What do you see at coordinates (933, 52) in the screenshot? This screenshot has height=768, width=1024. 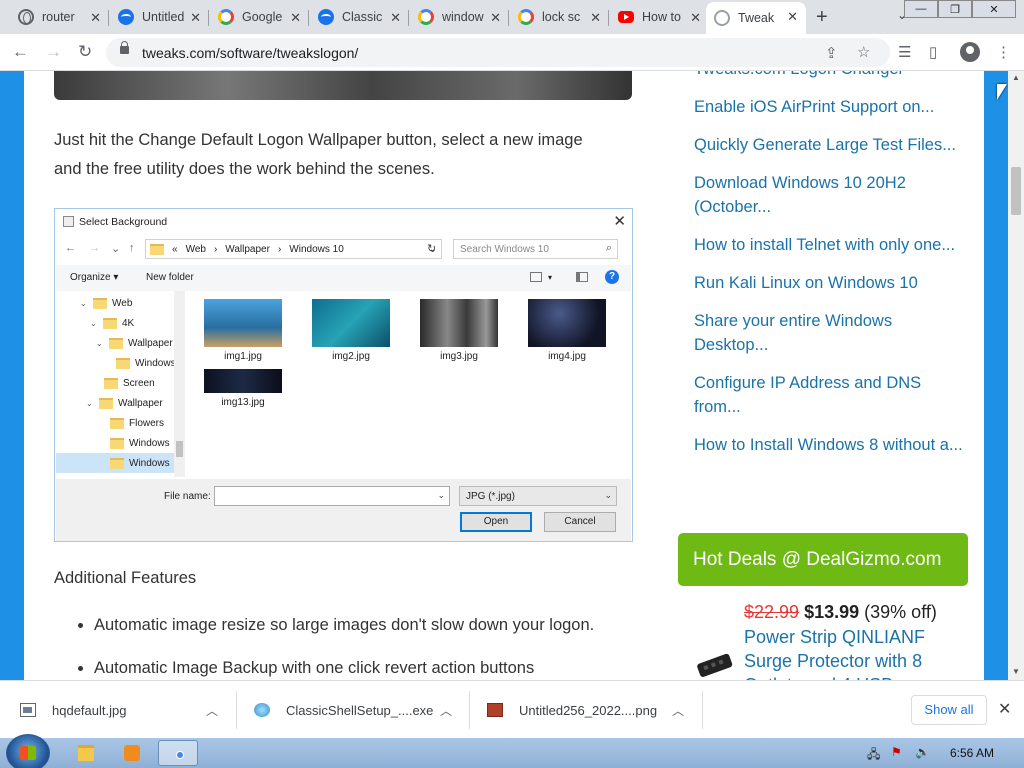 I see `side-panel-icon: ▯` at bounding box center [933, 52].